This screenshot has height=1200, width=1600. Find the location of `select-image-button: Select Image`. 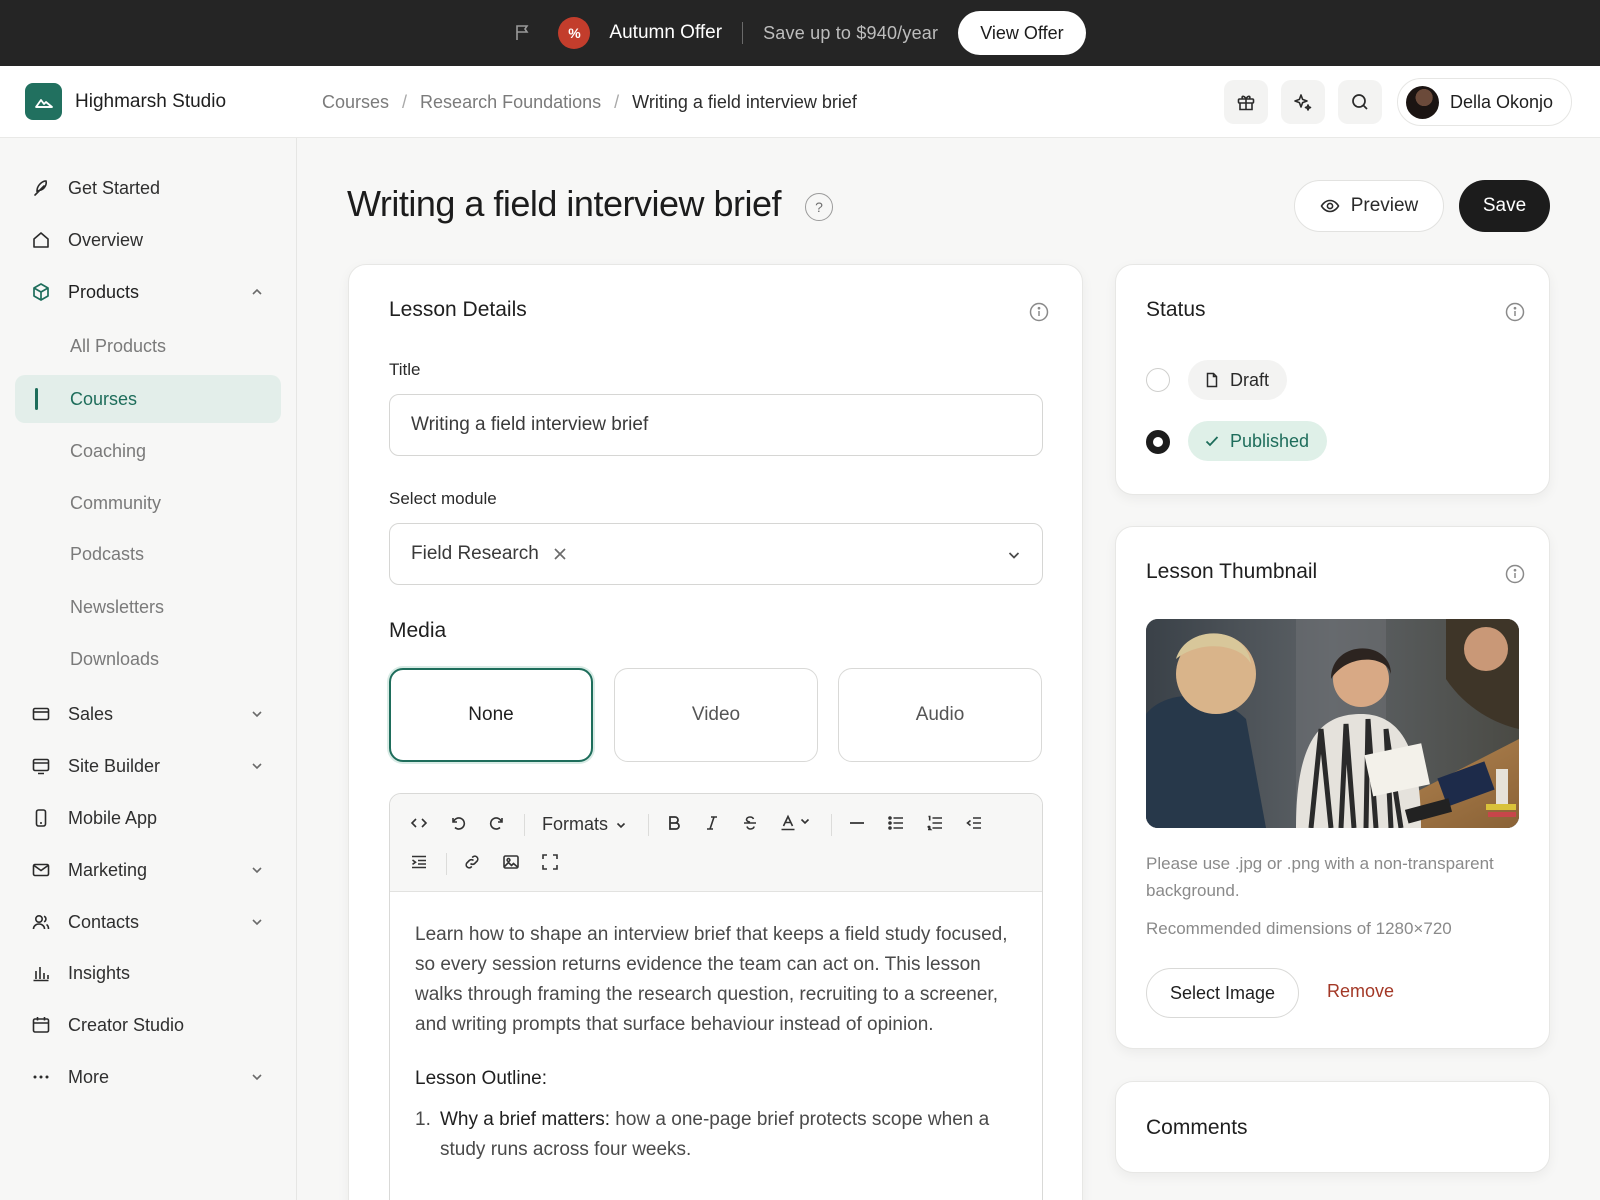

select-image-button: Select Image is located at coordinates (1222, 993).